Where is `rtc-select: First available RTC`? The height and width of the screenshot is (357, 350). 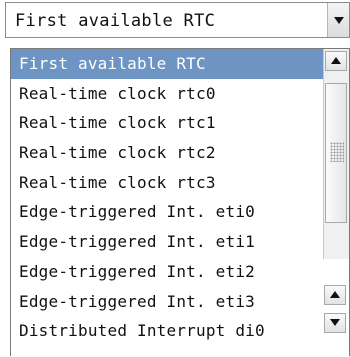 rtc-select: First available RTC is located at coordinates (177, 20).